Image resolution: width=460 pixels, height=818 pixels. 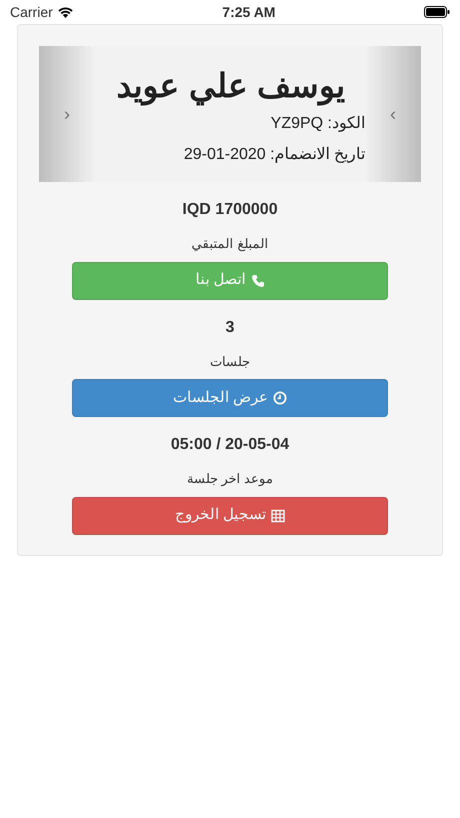 What do you see at coordinates (317, 124) in the screenshot?
I see `member-code: الكود: YZ9PQ` at bounding box center [317, 124].